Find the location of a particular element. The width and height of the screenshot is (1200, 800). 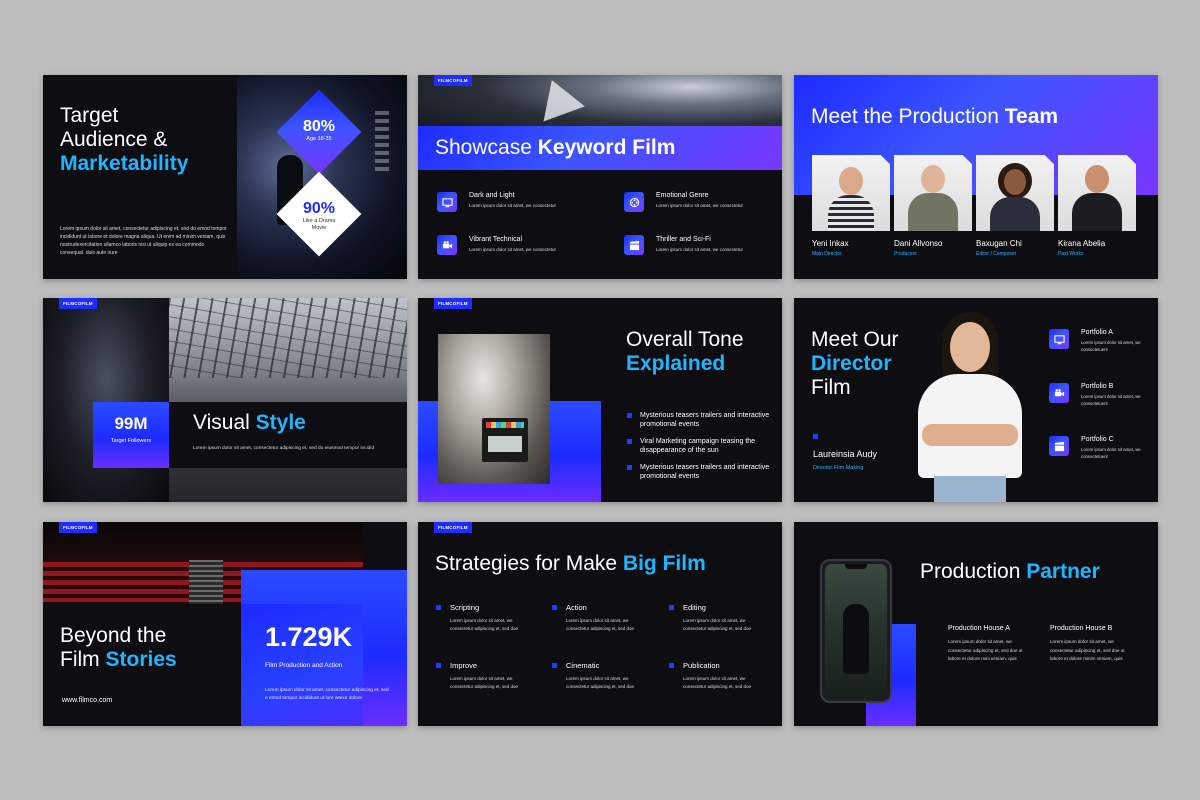

member-name: Yeni Inkax is located at coordinates (830, 243).